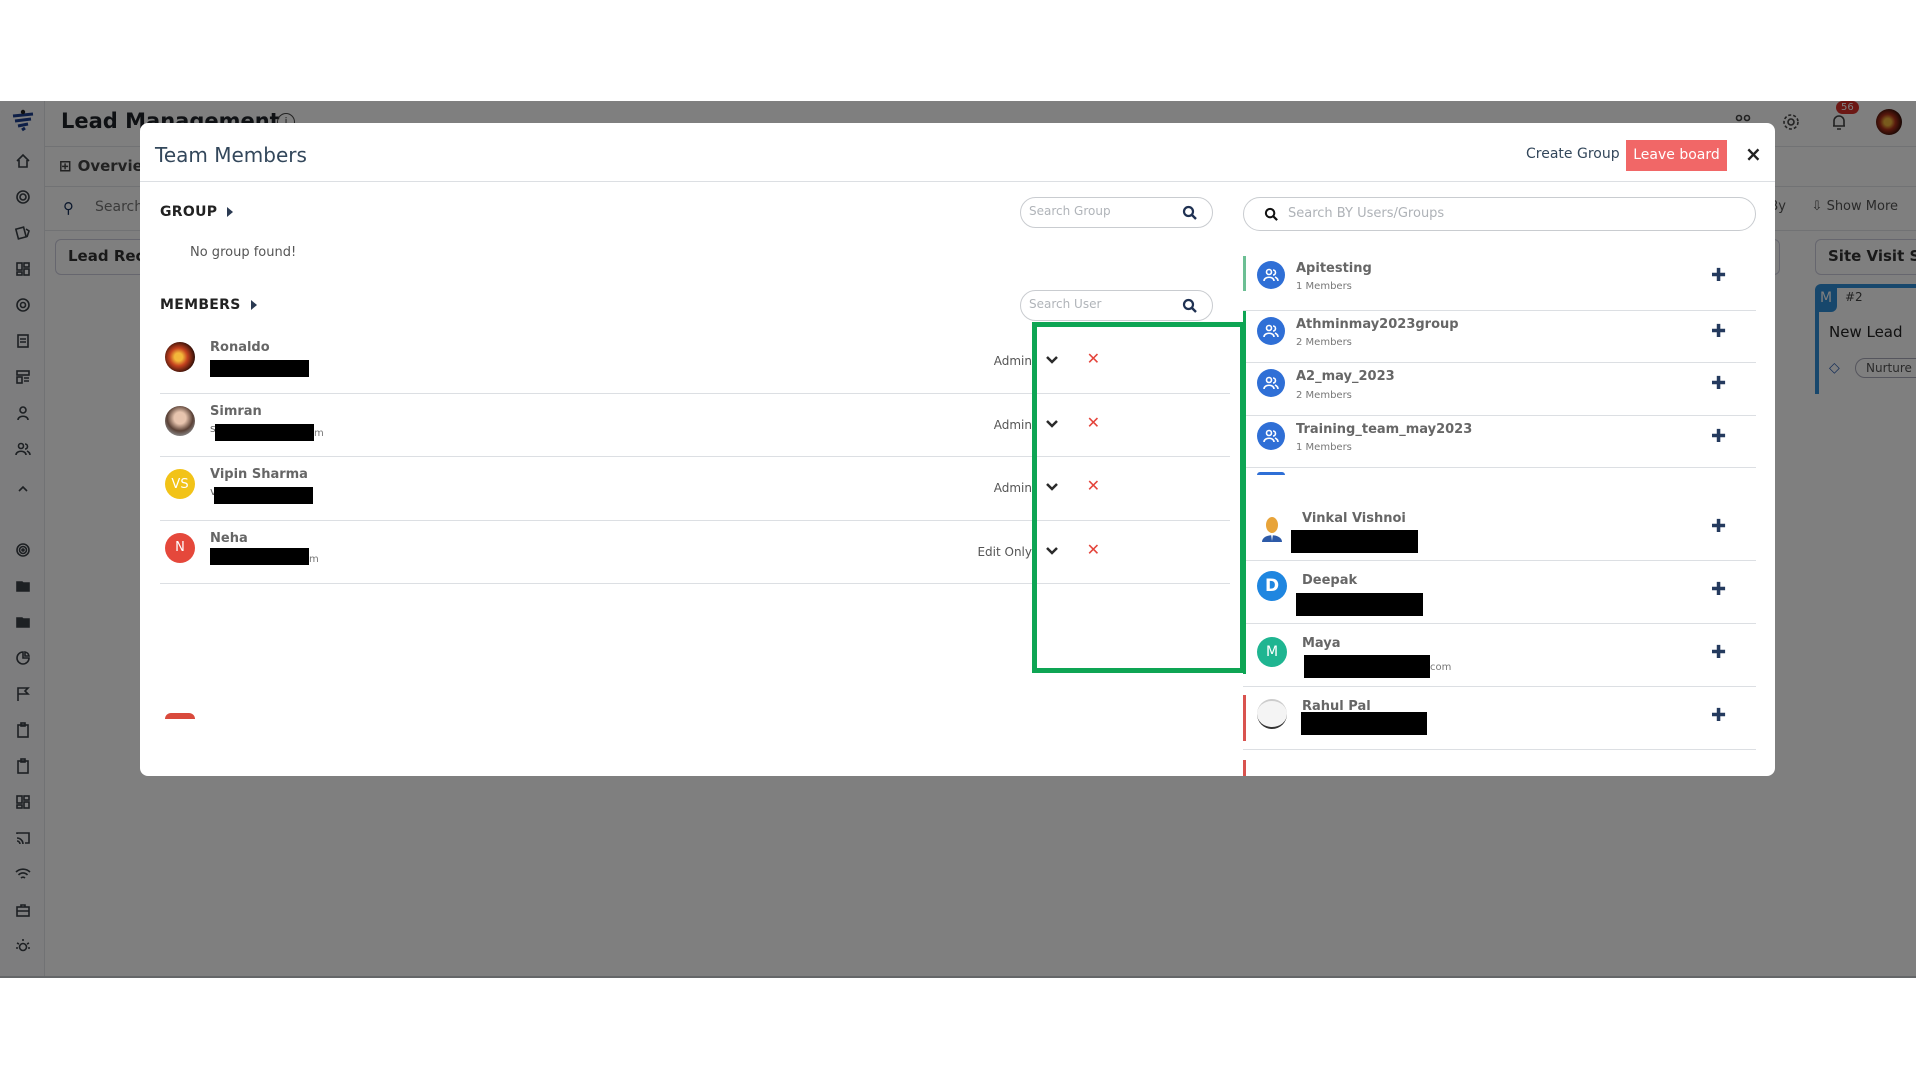 The height and width of the screenshot is (1080, 1920). I want to click on group-name: Athminmay2023group, so click(1377, 324).